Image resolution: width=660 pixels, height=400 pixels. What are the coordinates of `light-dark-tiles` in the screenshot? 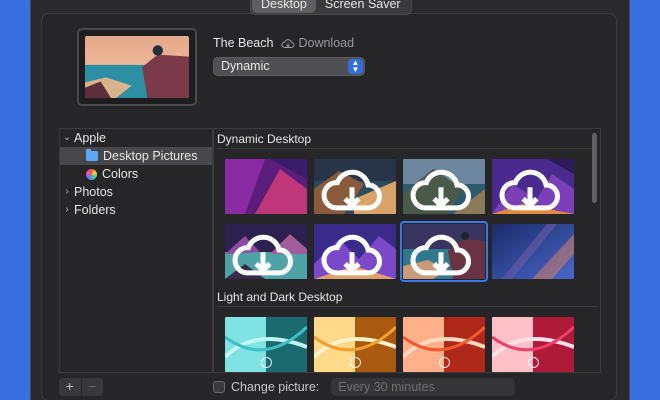 It's located at (407, 339).